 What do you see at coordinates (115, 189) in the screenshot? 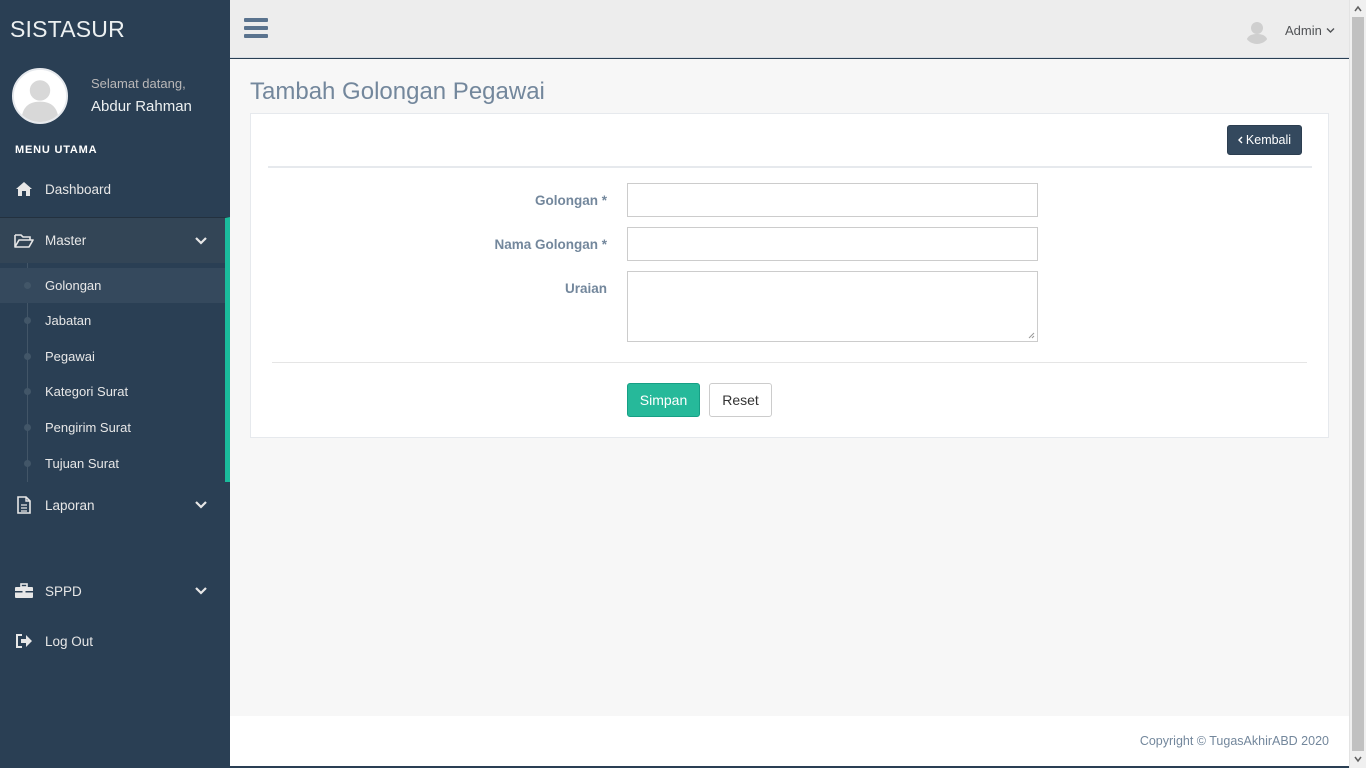
I see `sidebar-item-dashboard: Dashboard` at bounding box center [115, 189].